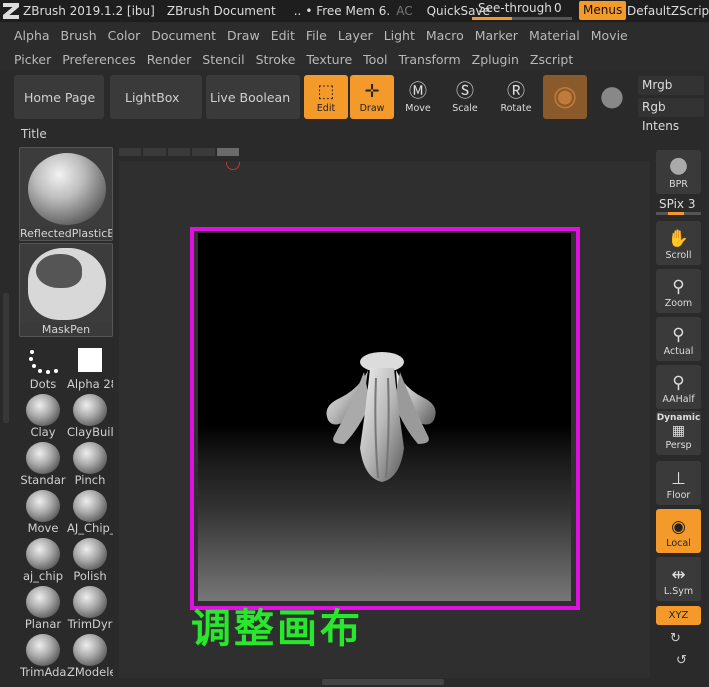  What do you see at coordinates (678, 291) in the screenshot?
I see `zoom-button: ⚲ Zoom` at bounding box center [678, 291].